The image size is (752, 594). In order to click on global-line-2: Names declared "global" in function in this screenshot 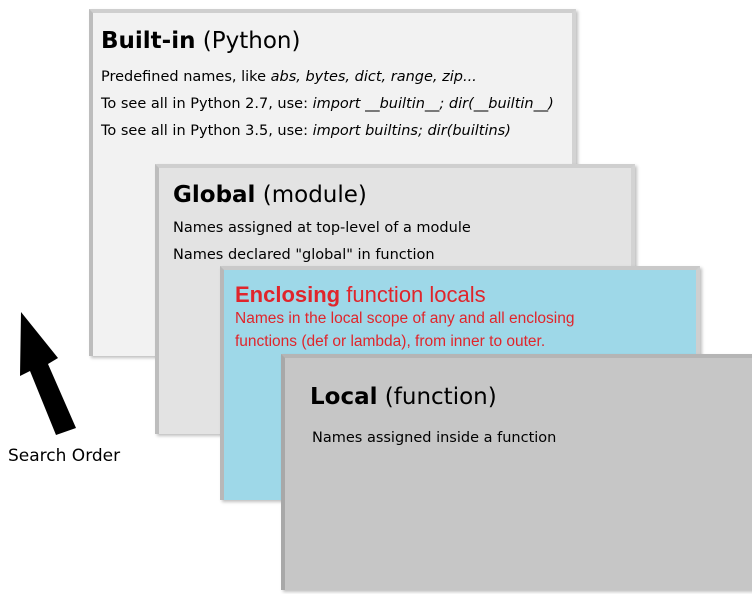, I will do `click(304, 255)`.